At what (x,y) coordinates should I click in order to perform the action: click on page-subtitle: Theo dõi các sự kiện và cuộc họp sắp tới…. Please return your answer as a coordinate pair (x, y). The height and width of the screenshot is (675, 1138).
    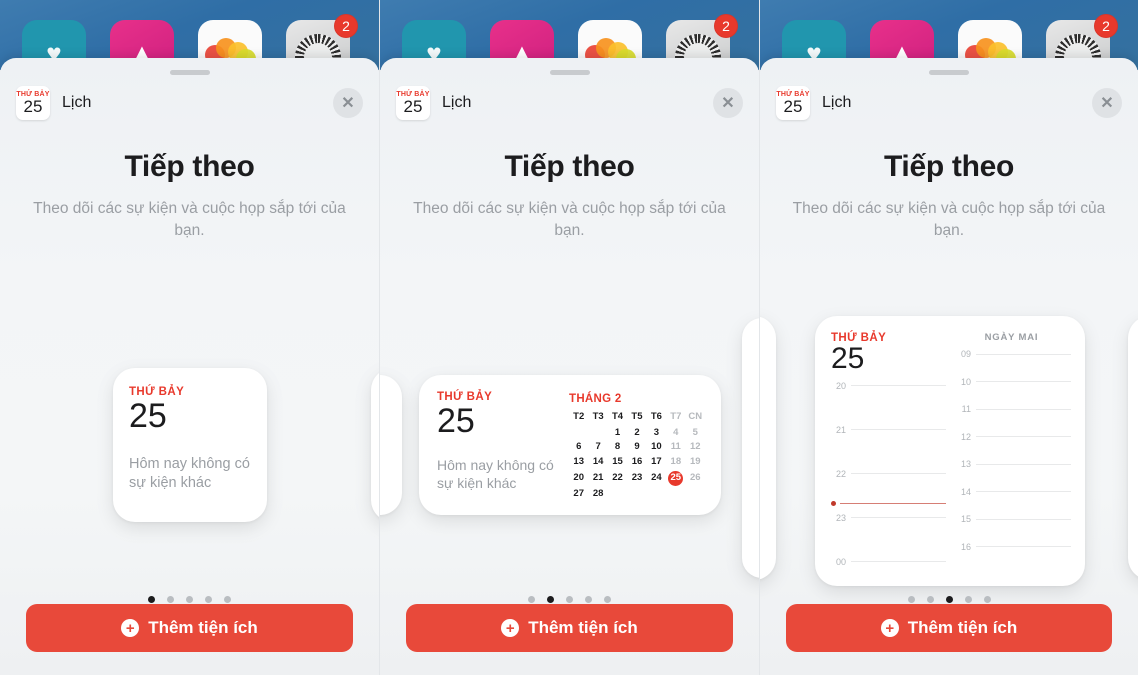
    Looking at the image, I should click on (189, 219).